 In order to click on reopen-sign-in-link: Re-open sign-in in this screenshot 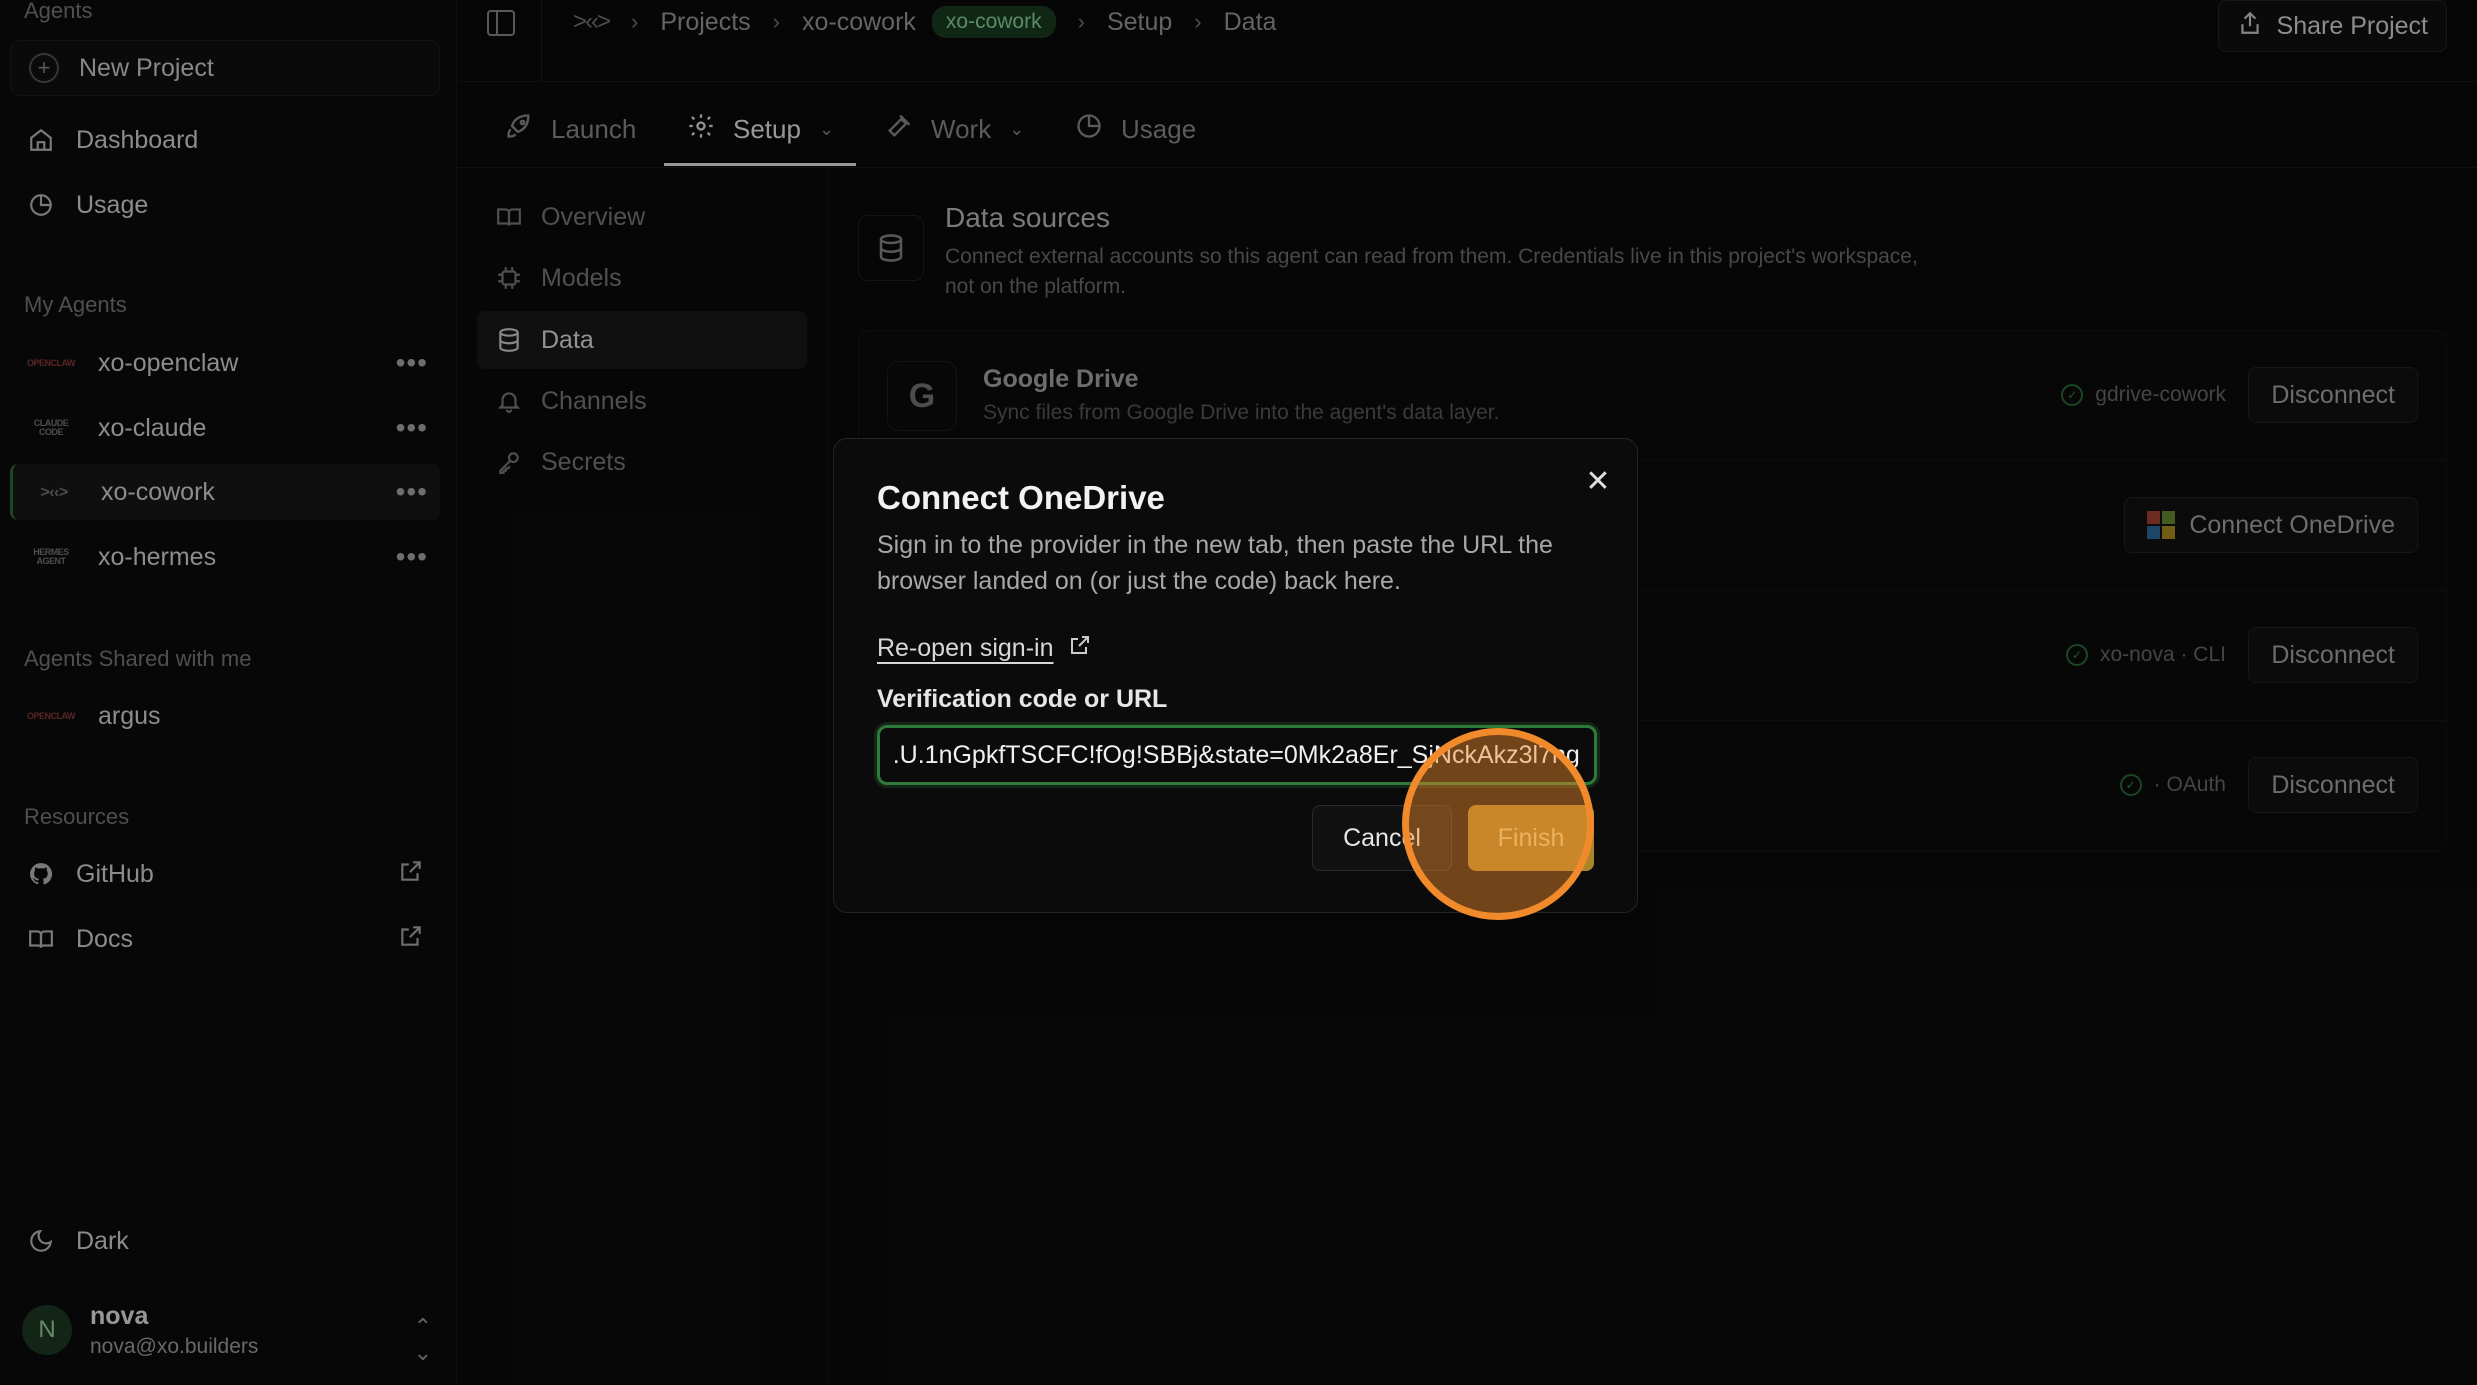, I will do `click(984, 648)`.